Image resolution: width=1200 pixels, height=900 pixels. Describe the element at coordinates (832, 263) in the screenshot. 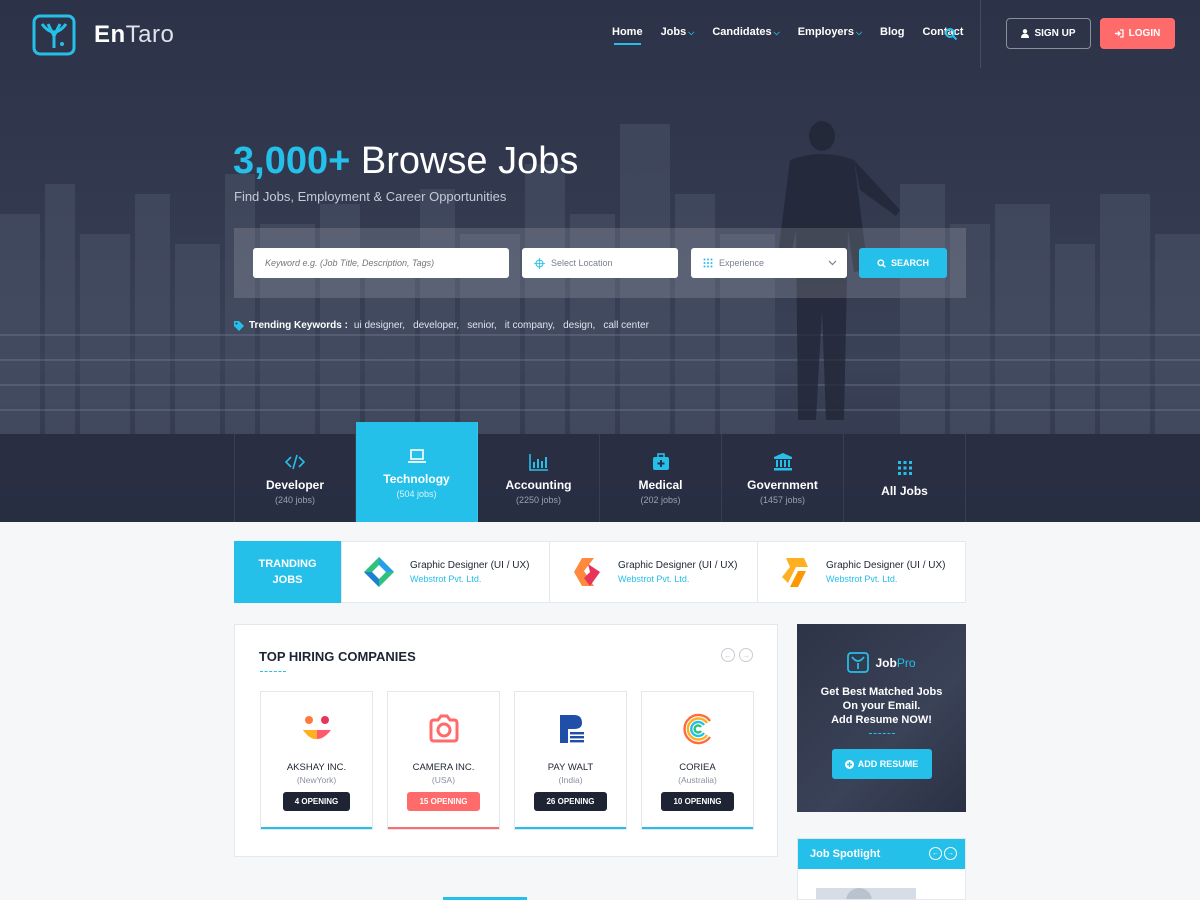

I see `chevron-down-icon` at that location.